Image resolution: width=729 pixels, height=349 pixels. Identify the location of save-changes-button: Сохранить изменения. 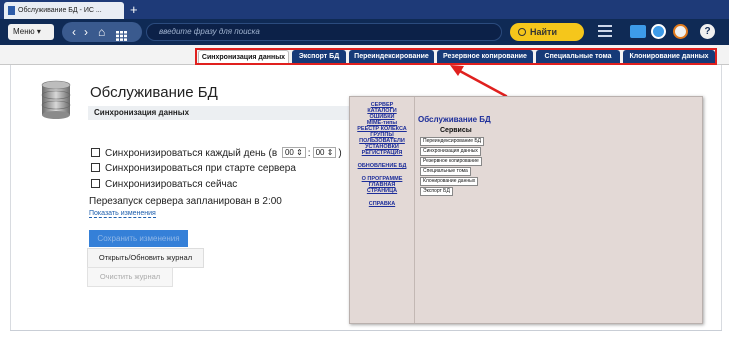
(138, 238).